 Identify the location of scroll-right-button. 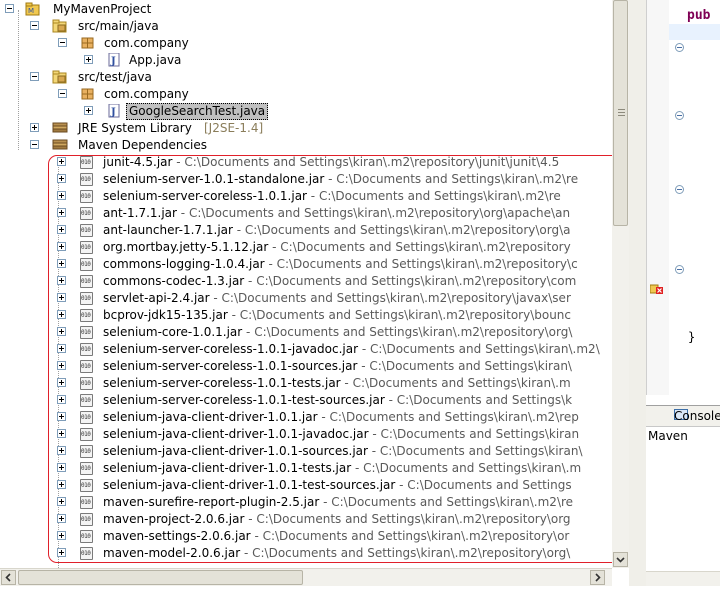
(597, 577).